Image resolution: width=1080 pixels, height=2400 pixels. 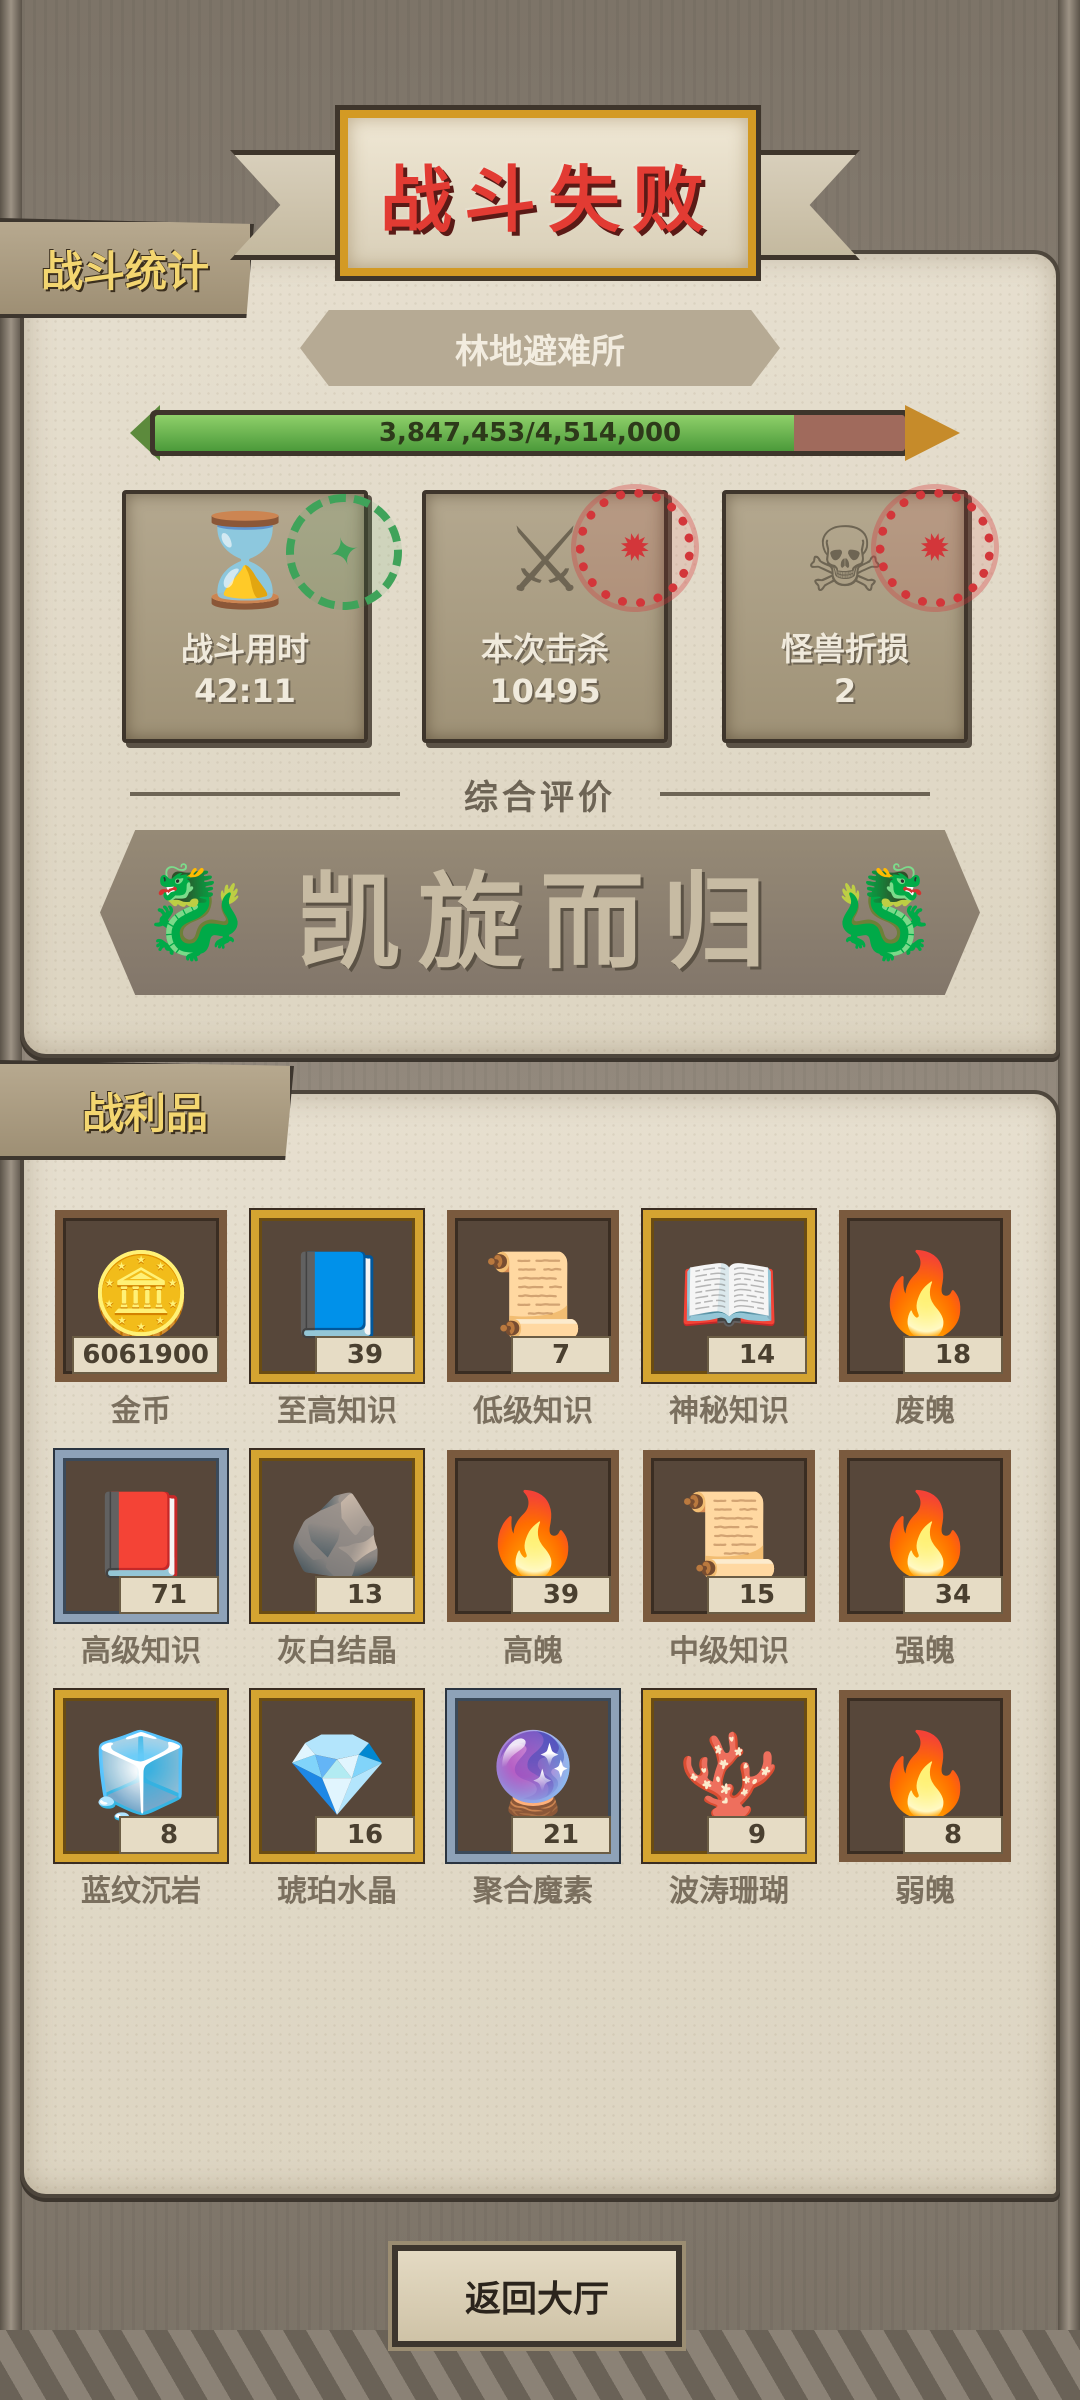 I want to click on loot-item-count: 34, so click(x=953, y=1595).